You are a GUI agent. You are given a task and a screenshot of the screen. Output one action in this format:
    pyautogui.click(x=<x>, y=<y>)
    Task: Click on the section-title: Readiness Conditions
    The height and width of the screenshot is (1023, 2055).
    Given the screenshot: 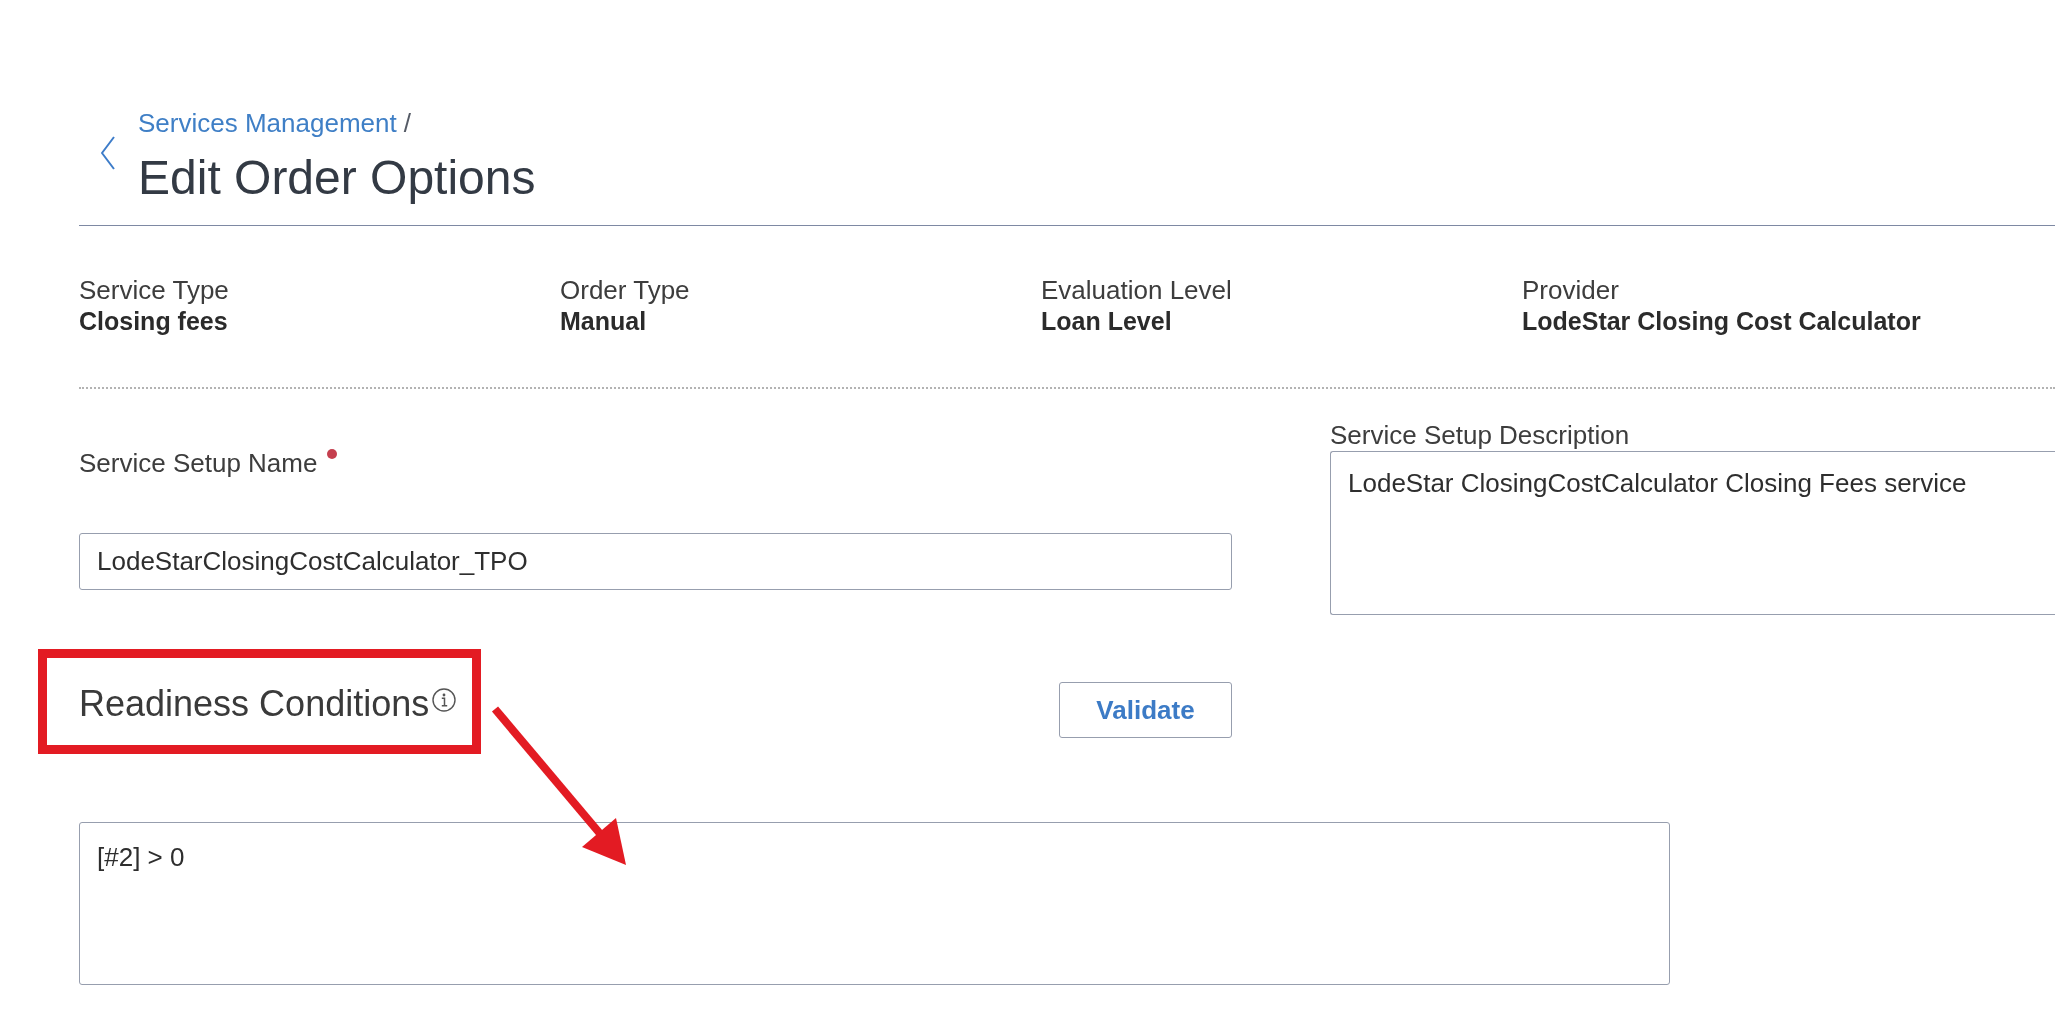 What is the action you would take?
    pyautogui.click(x=254, y=703)
    